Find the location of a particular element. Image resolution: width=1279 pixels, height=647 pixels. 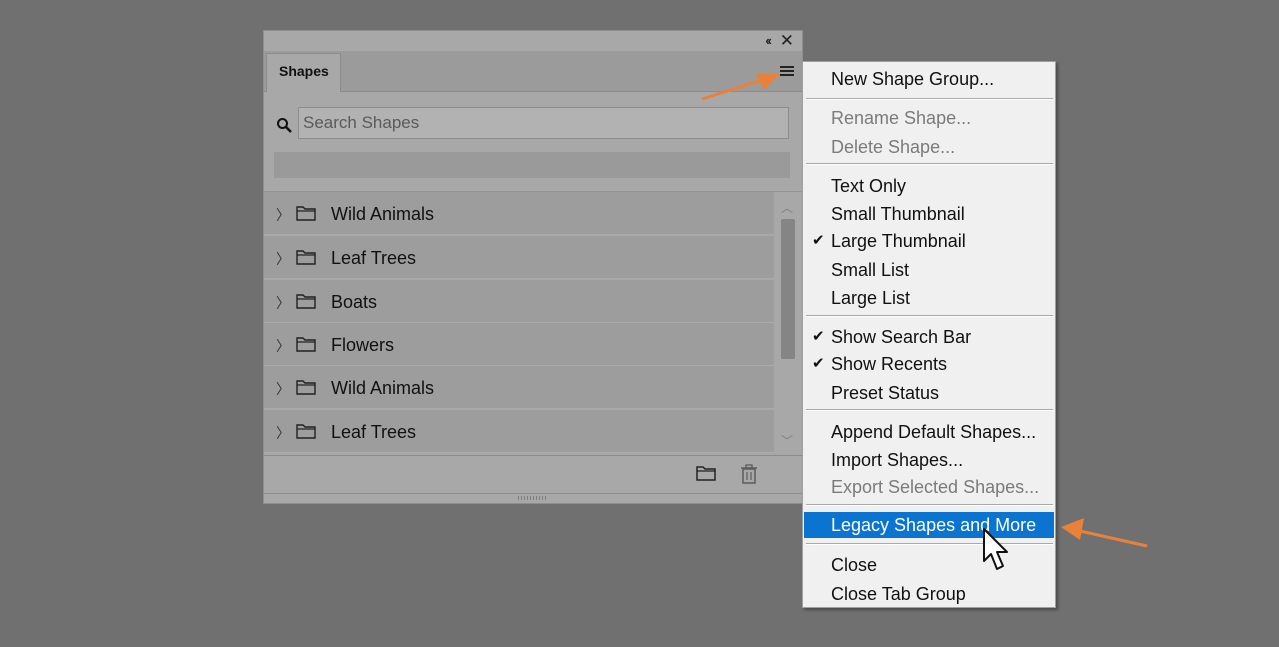

mouse-pointer-icon is located at coordinates (995, 549).